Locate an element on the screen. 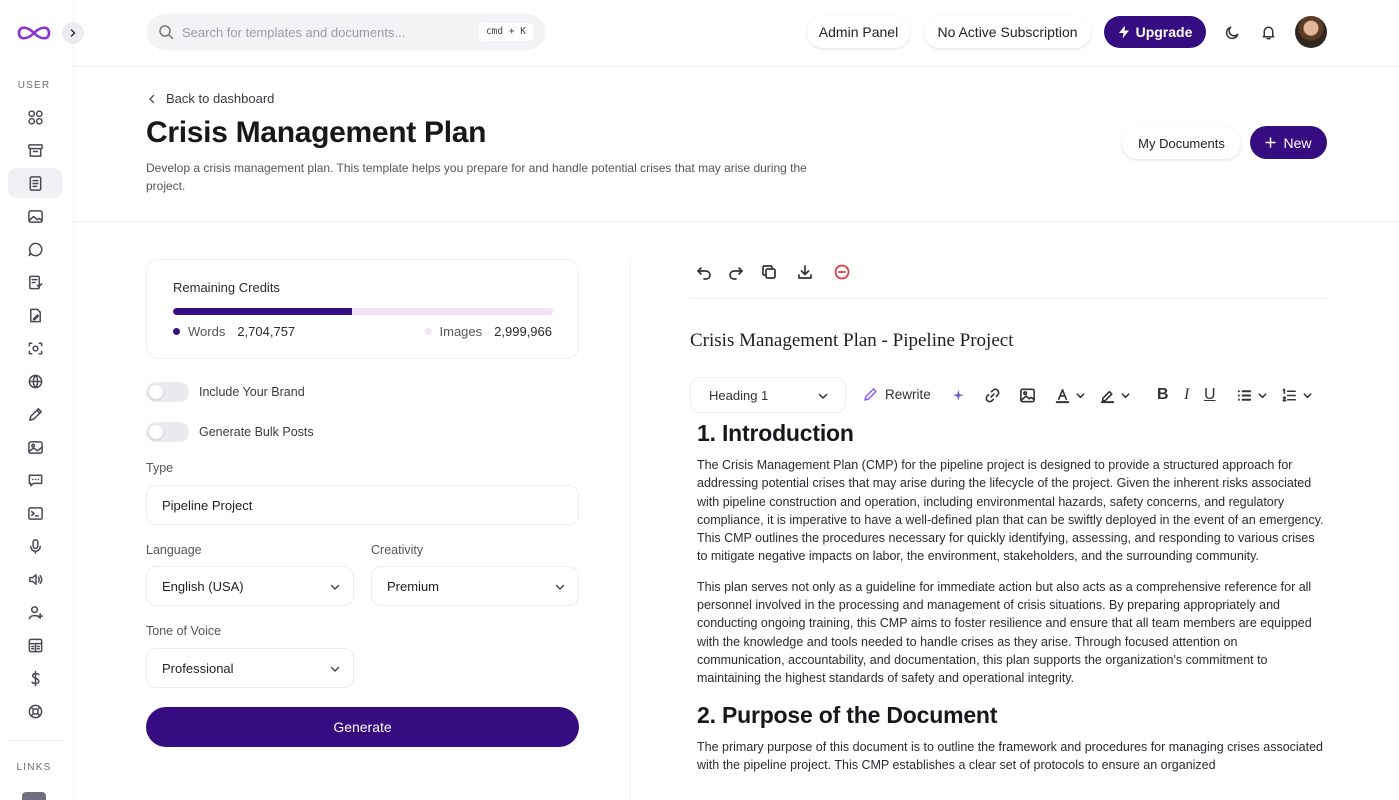 This screenshot has width=1399, height=800. search-shortcut-badge: cmd + K is located at coordinates (505, 32).